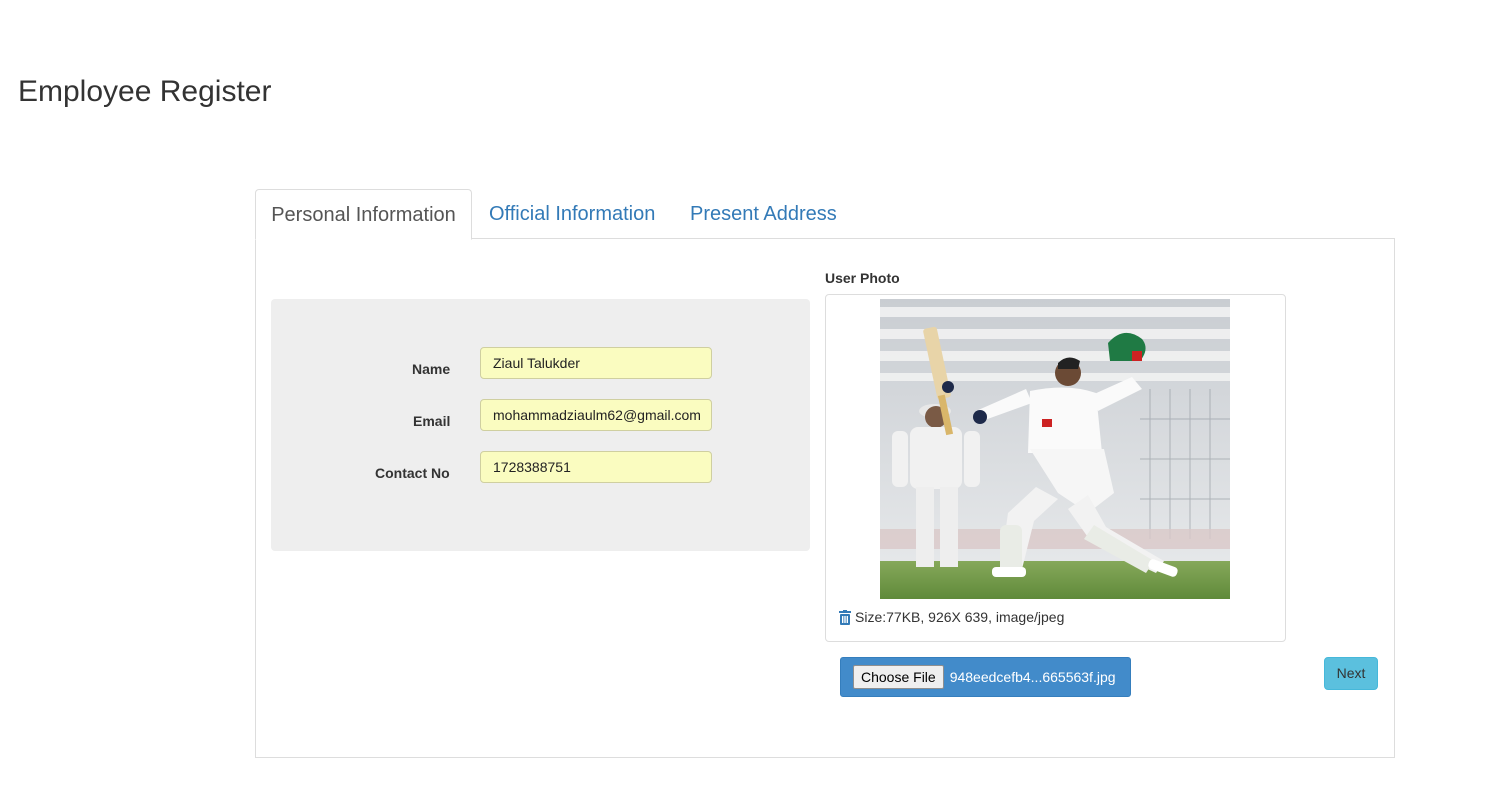  I want to click on email-label: Email, so click(432, 421).